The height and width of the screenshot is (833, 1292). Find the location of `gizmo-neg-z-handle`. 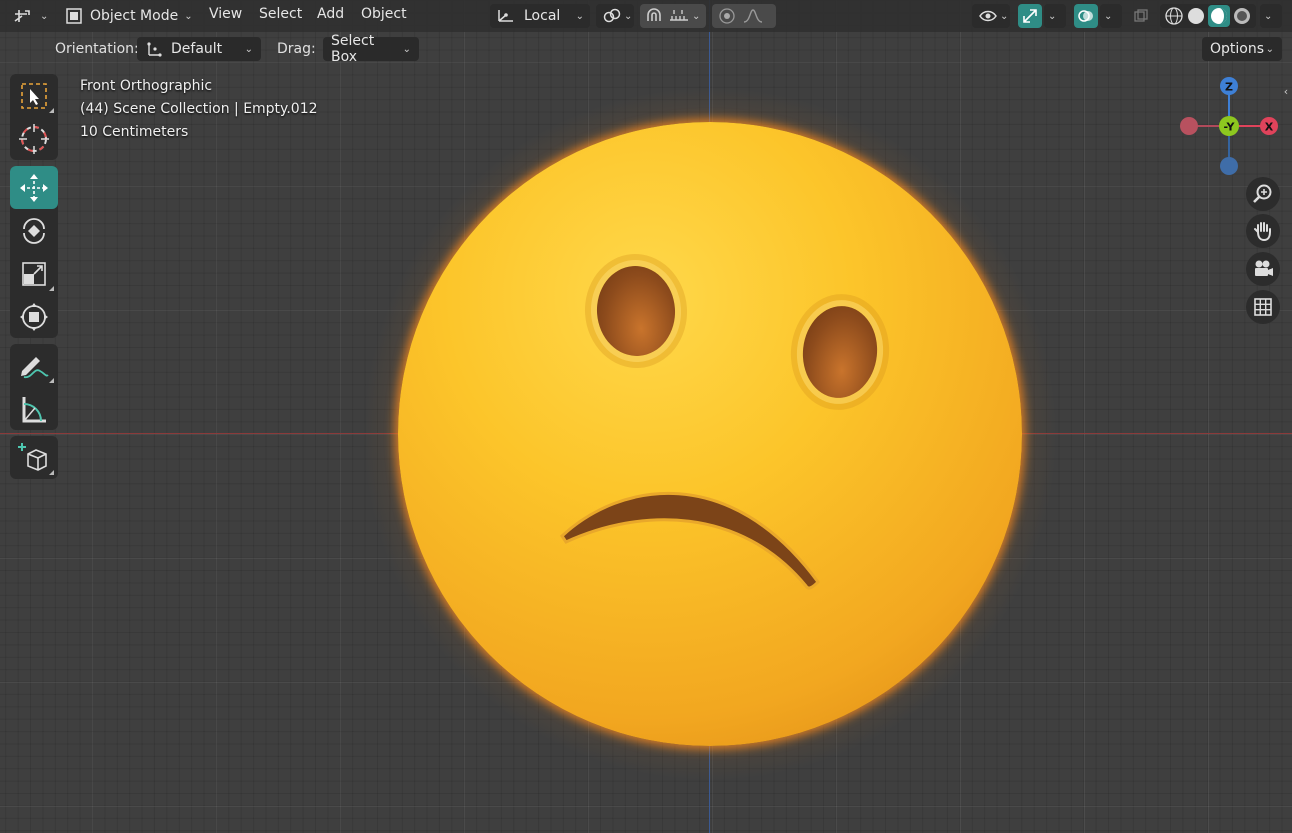

gizmo-neg-z-handle is located at coordinates (1229, 166).